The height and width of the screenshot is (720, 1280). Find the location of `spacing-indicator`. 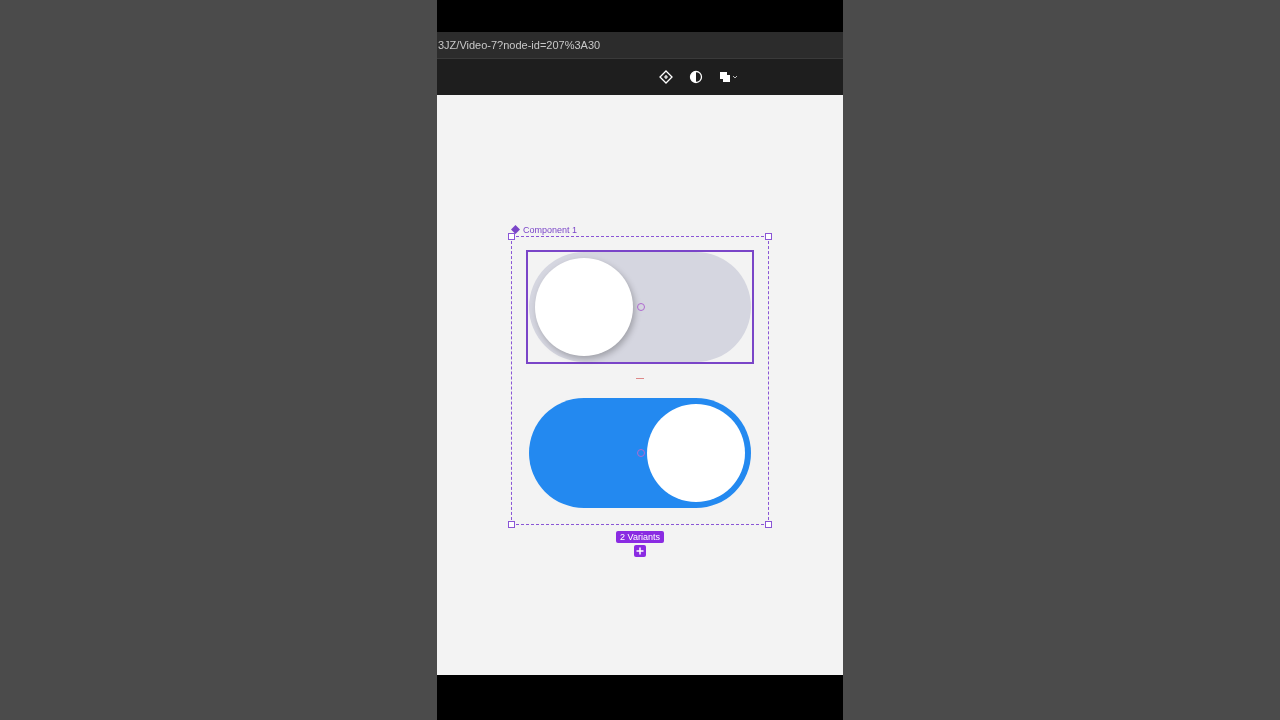

spacing-indicator is located at coordinates (640, 378).